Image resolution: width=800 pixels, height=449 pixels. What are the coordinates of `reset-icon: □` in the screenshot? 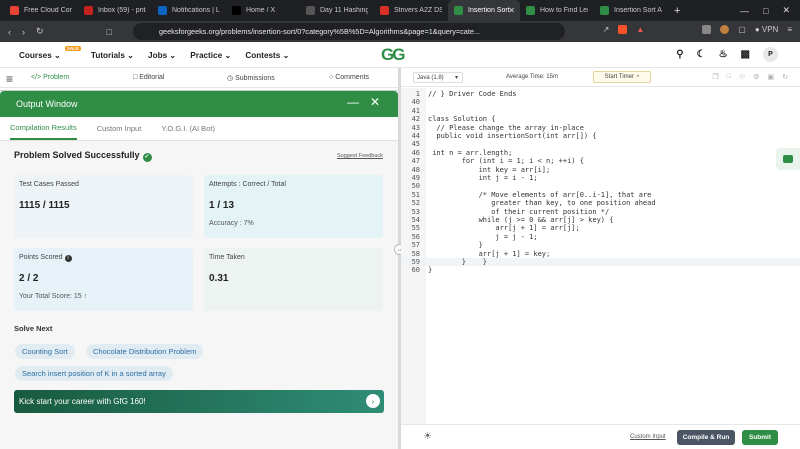 It's located at (729, 77).